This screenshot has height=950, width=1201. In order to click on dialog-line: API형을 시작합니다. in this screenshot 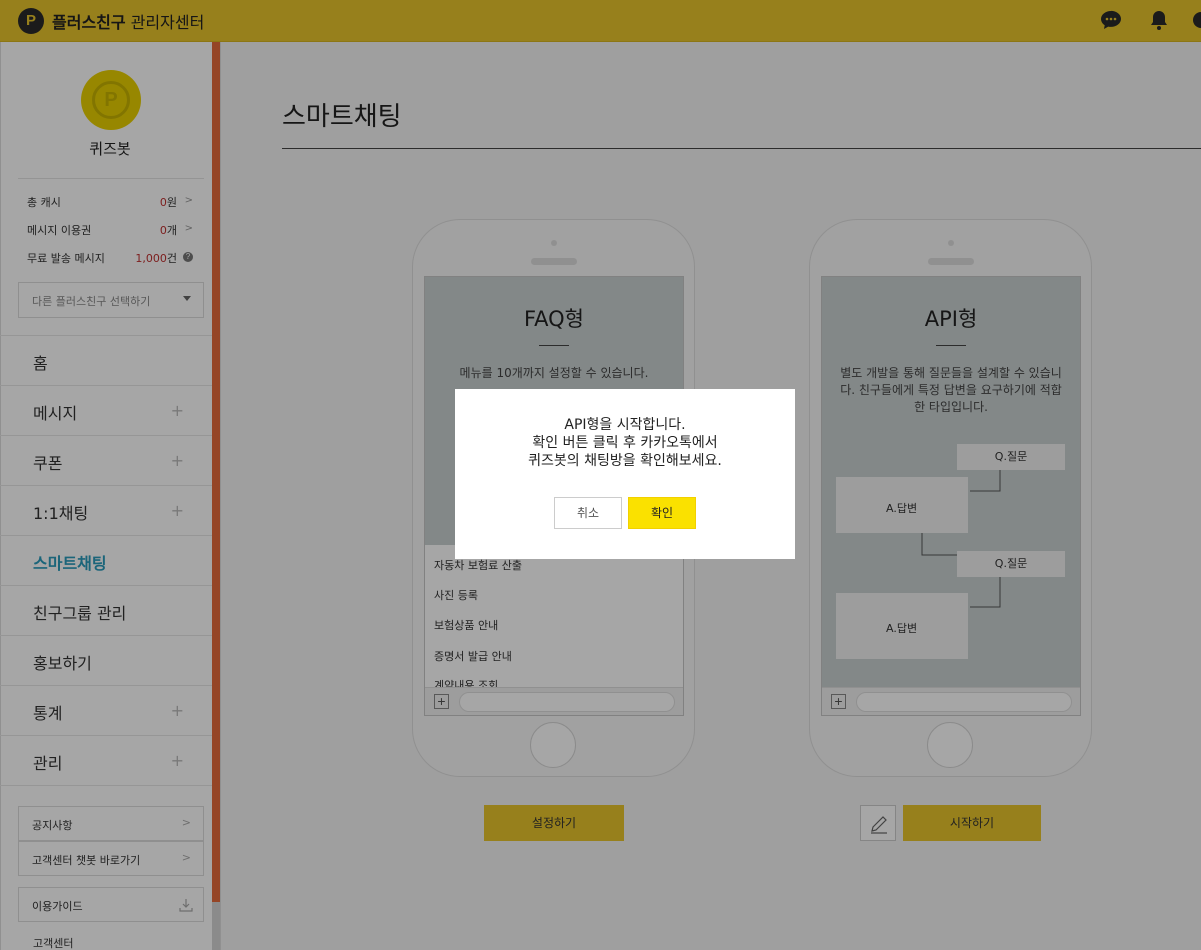, I will do `click(625, 425)`.